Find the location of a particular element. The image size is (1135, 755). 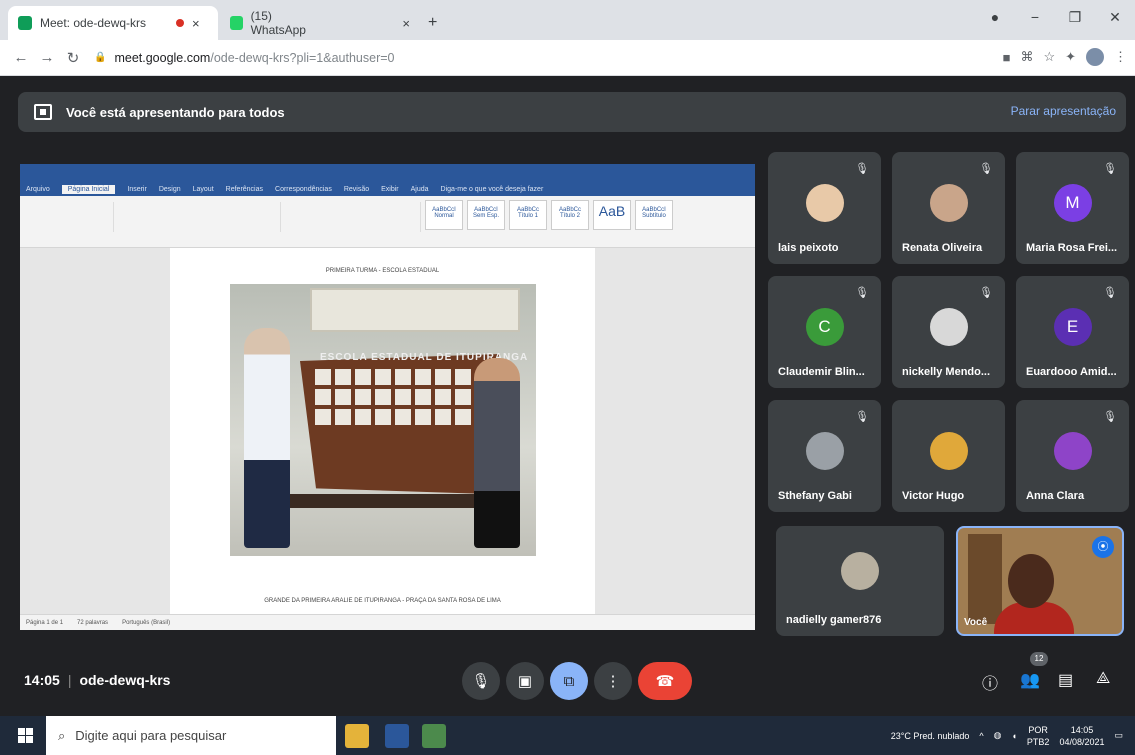

minimize-icon: − is located at coordinates (1035, 17).